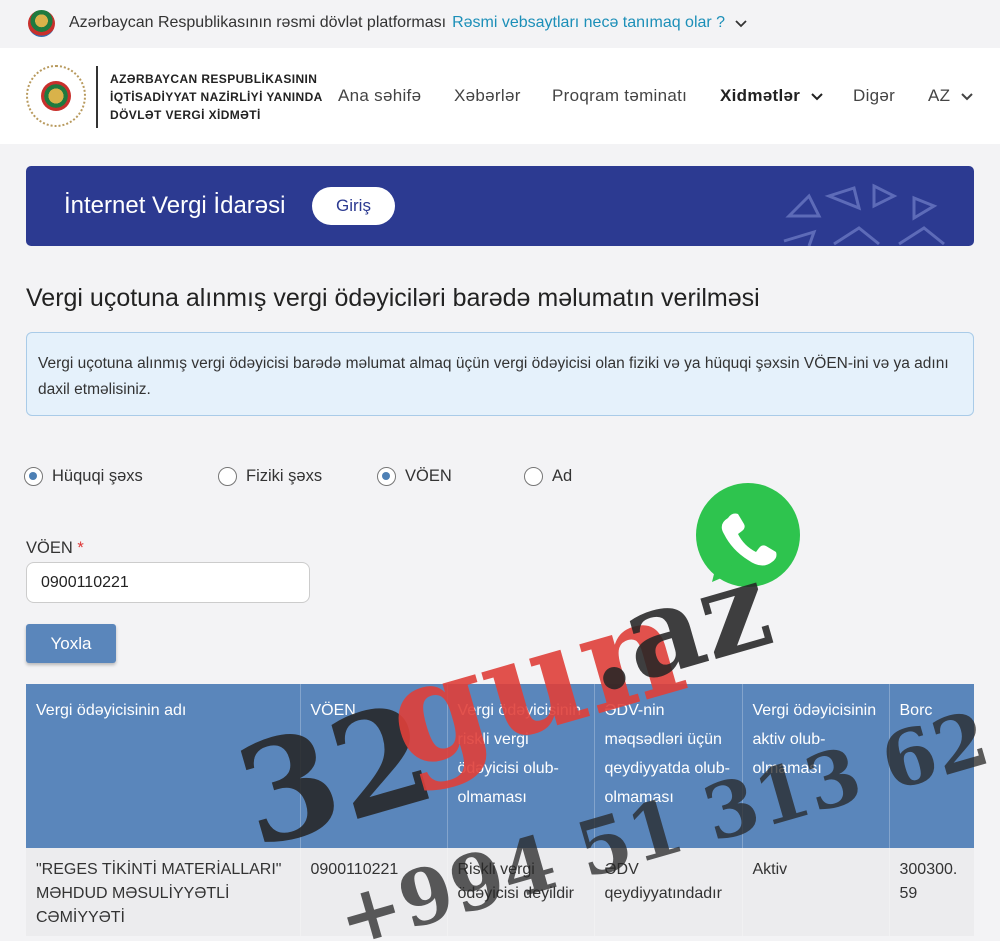 The width and height of the screenshot is (1000, 941). What do you see at coordinates (97, 476) in the screenshot?
I see `radio-label: Hüquqi şəxs` at bounding box center [97, 476].